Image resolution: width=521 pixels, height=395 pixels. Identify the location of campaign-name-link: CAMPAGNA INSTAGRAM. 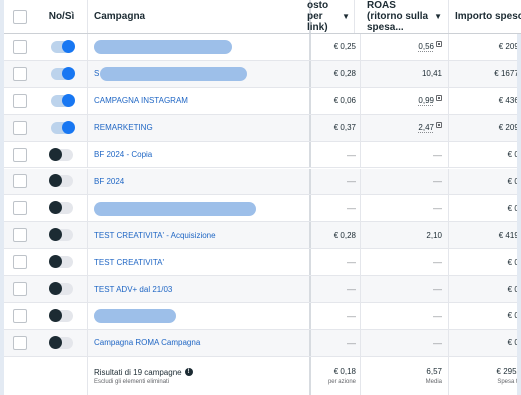
(141, 100).